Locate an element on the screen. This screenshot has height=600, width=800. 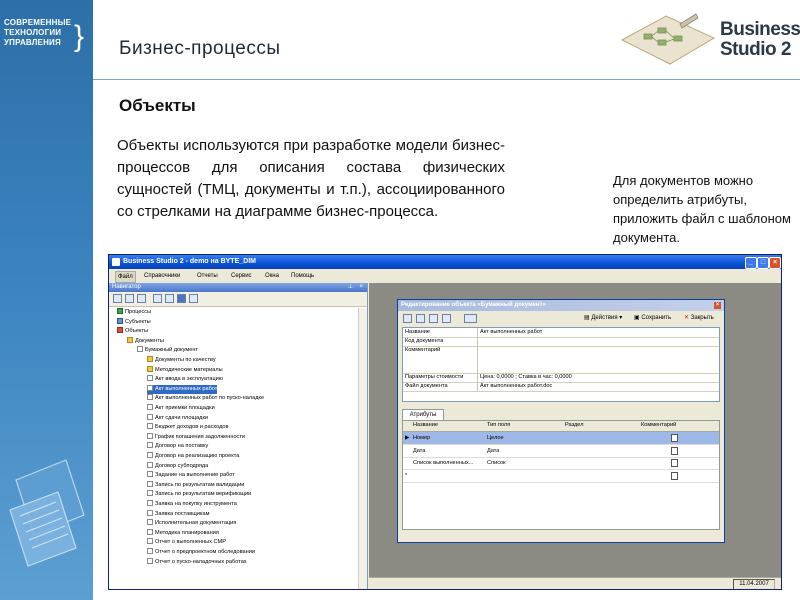
menu-reports: Отчеты is located at coordinates (207, 276).